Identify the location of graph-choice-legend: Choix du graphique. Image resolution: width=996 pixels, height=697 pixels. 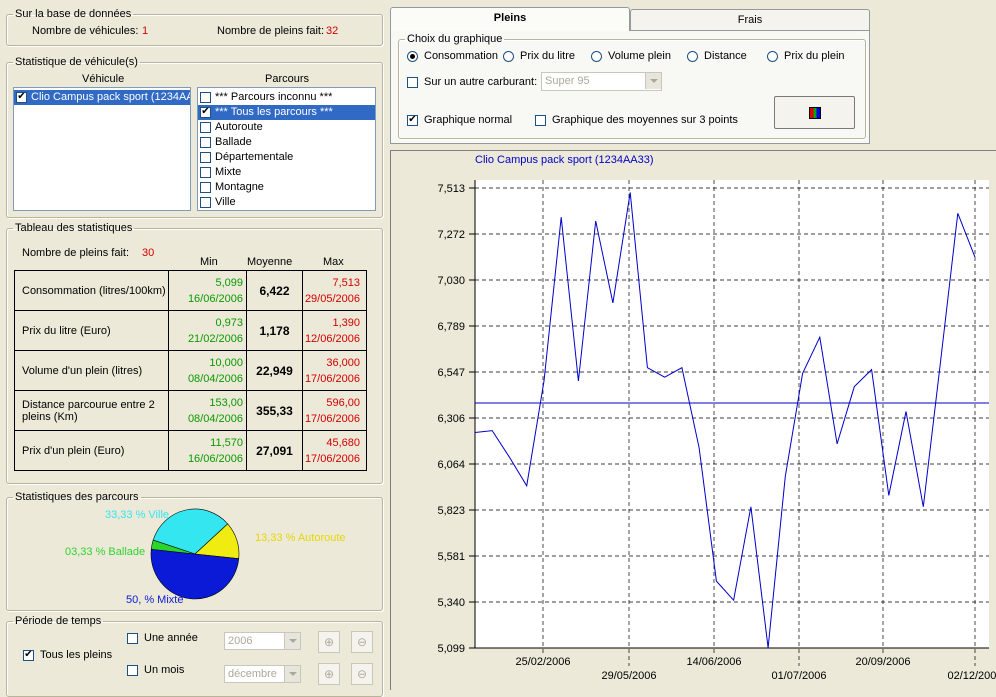
(455, 39).